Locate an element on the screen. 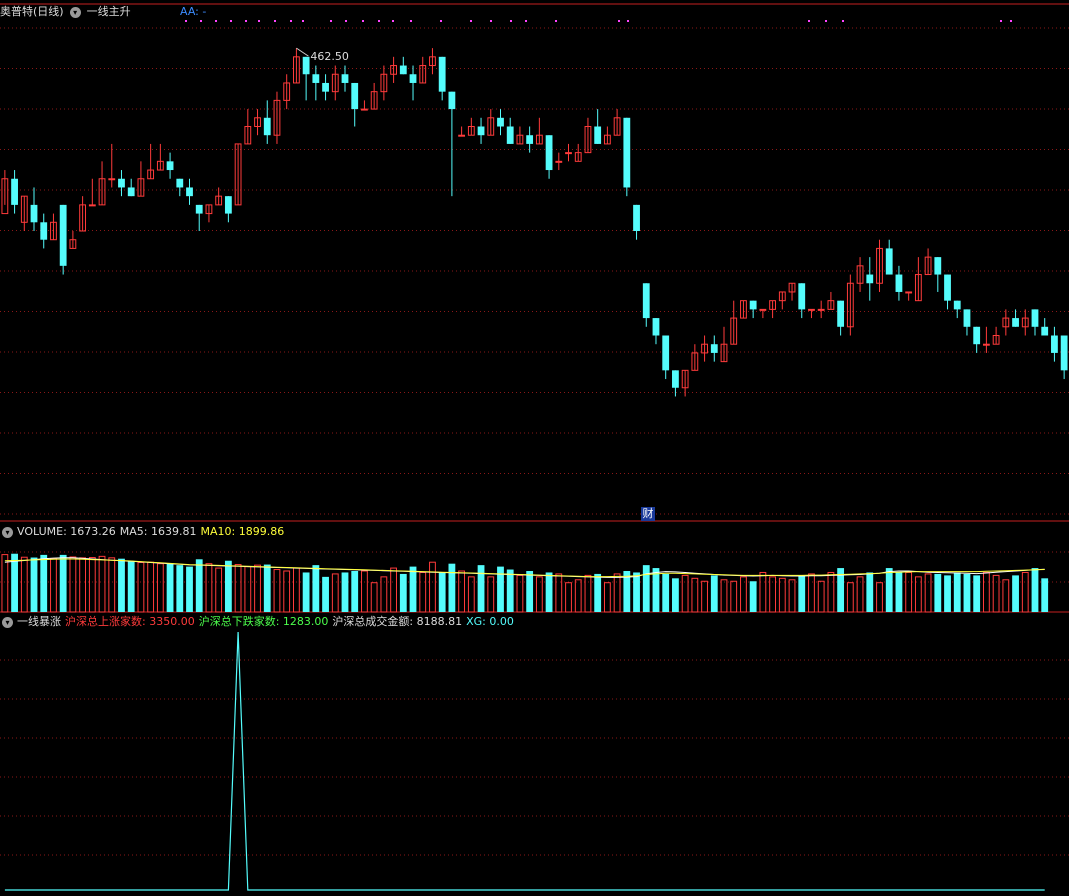 The width and height of the screenshot is (1069, 896). high-pointer is located at coordinates (302, 52).